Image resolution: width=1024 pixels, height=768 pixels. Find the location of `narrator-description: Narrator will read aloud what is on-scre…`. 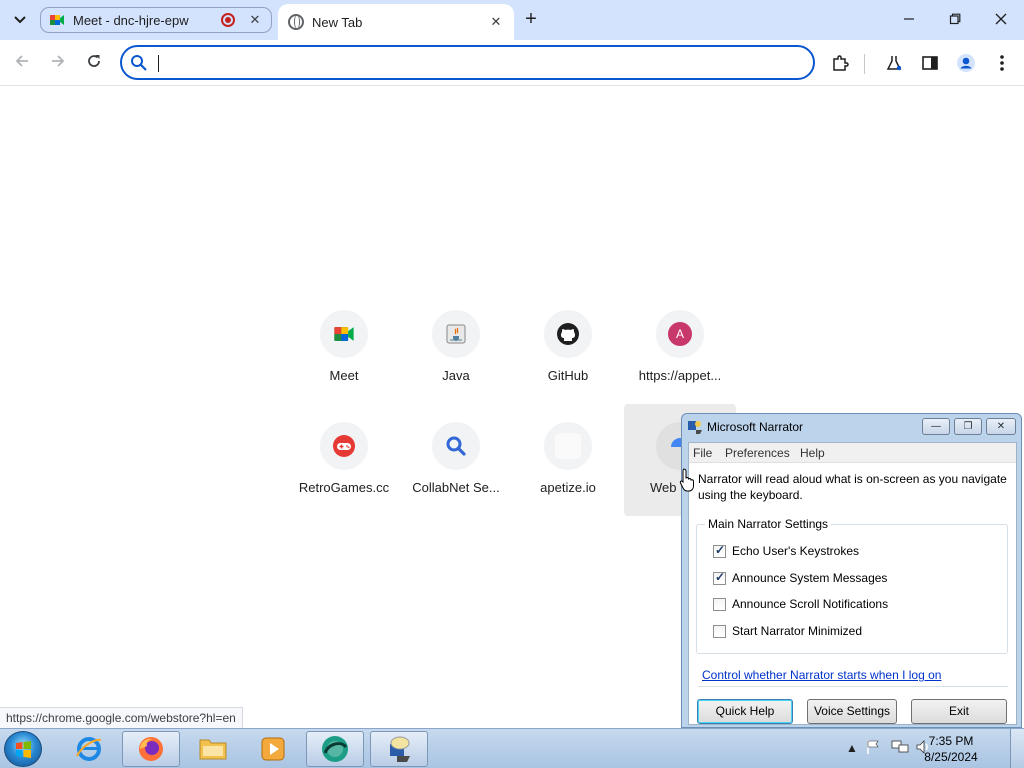

narrator-description: Narrator will read aloud what is on-scre… is located at coordinates (852, 487).